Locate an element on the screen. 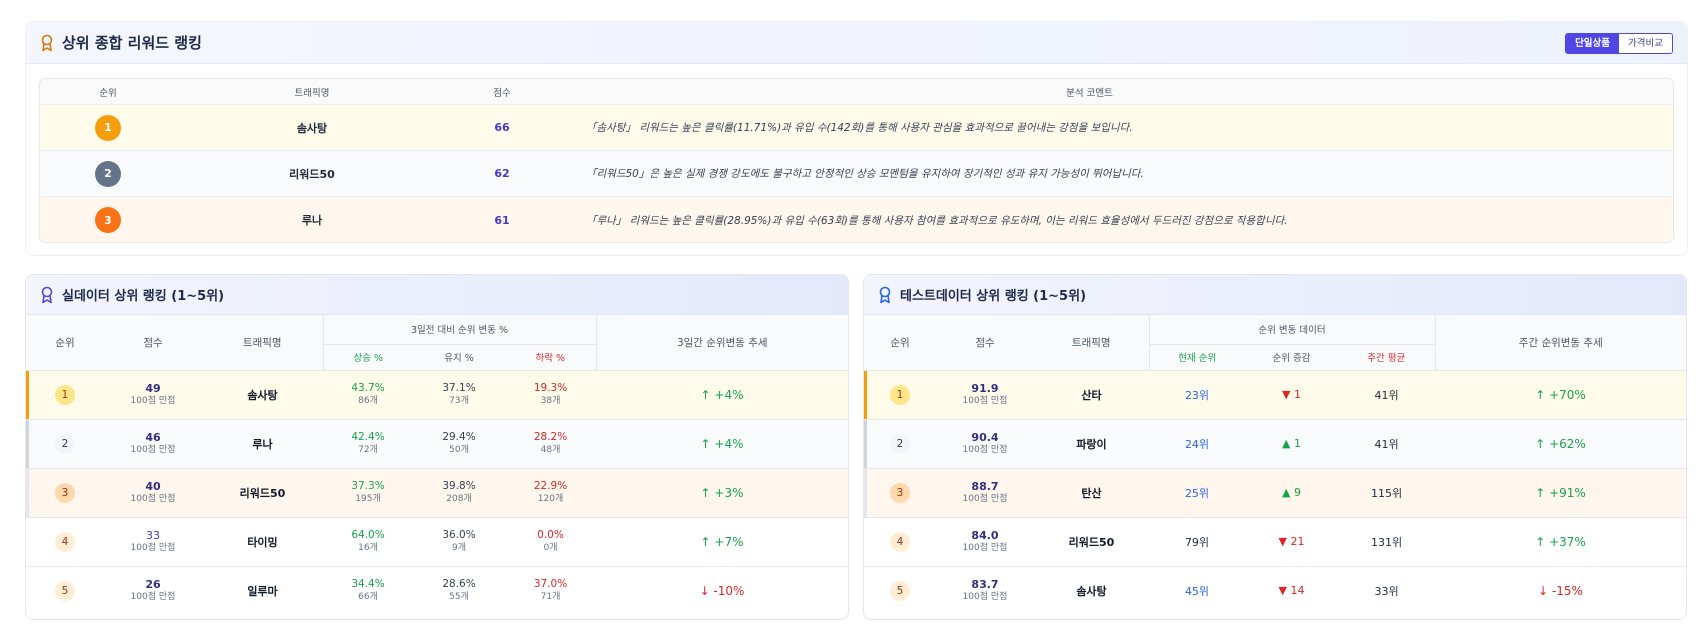 The width and height of the screenshot is (1703, 633). up-pct: 64.0% is located at coordinates (368, 535).